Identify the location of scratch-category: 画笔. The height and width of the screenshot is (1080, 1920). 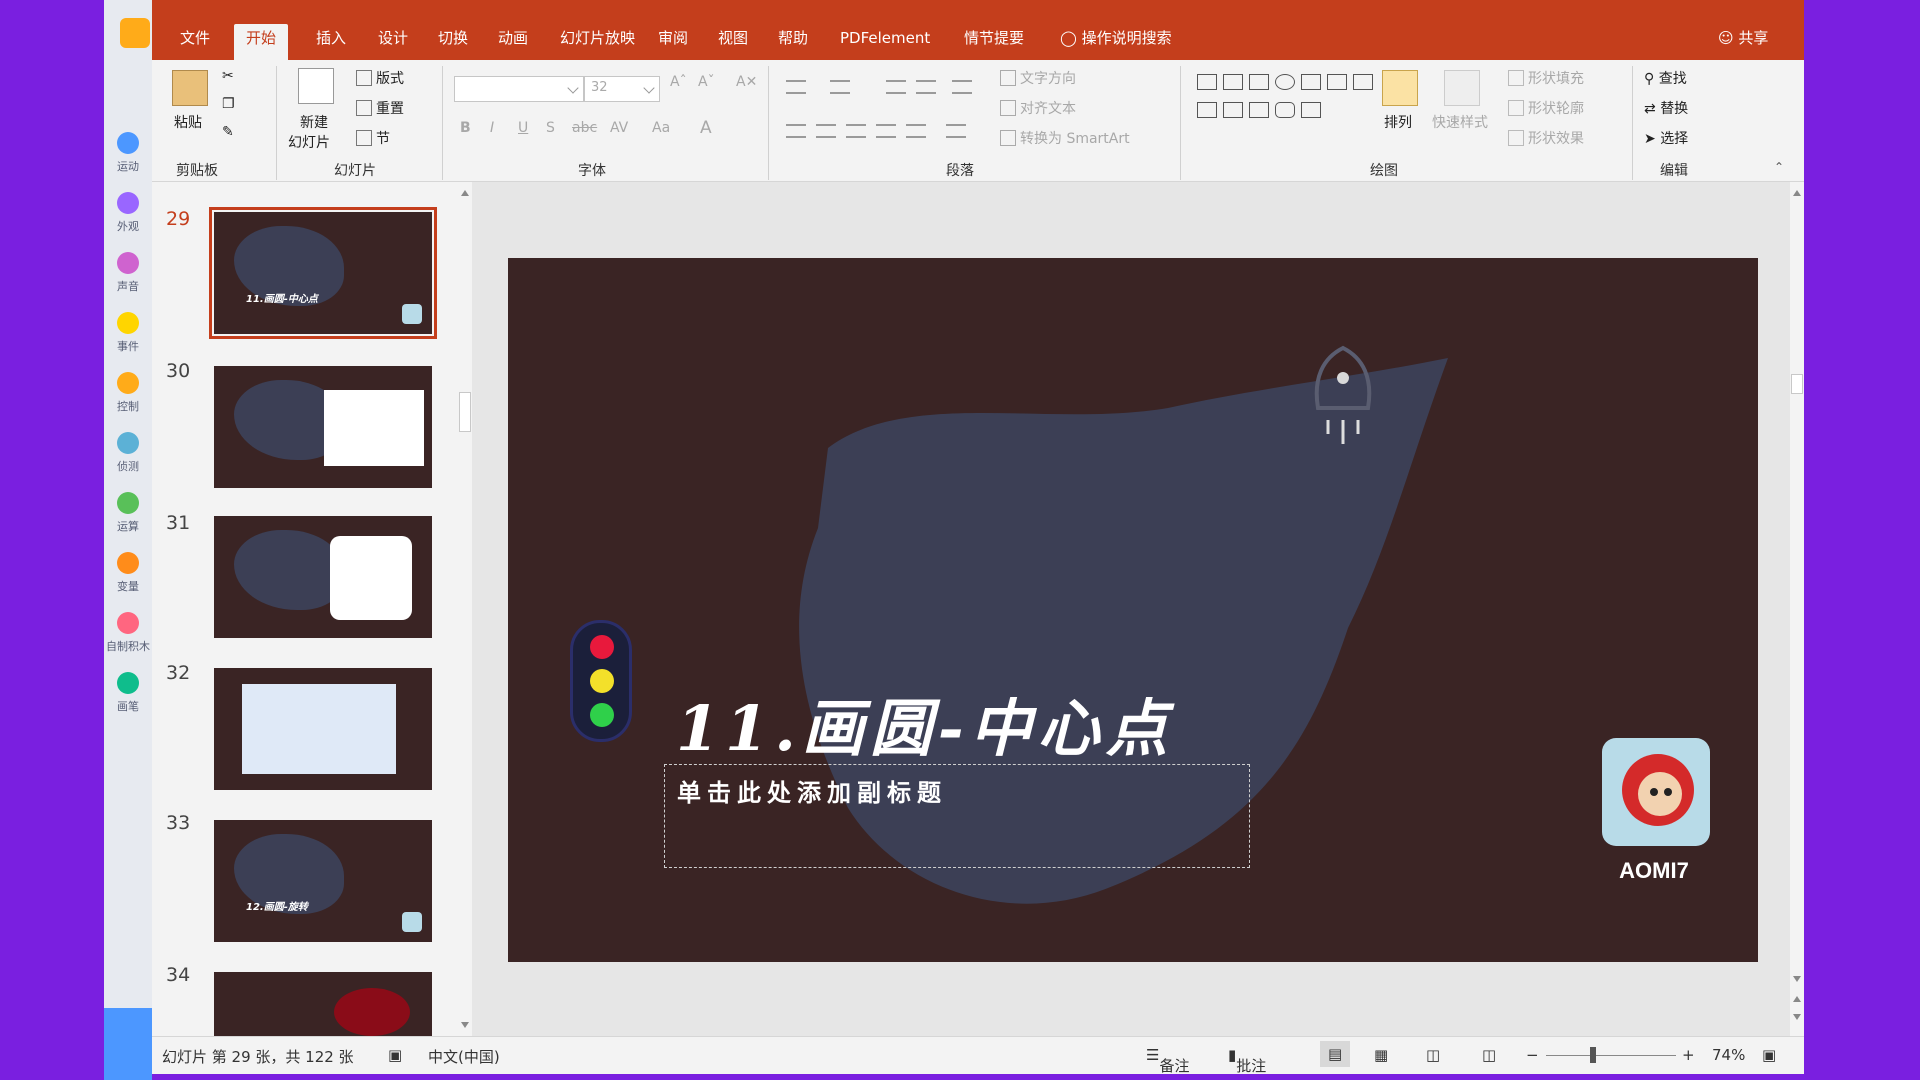
(128, 693).